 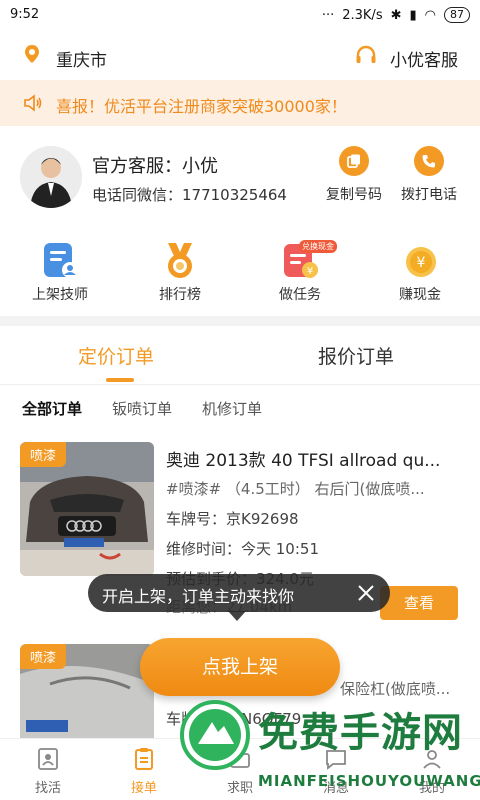 I want to click on city-selector: 重庆市, so click(x=81, y=58).